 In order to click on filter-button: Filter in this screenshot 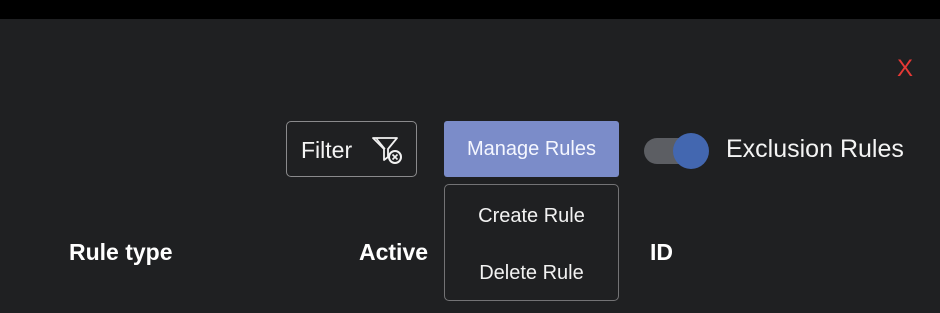, I will do `click(351, 149)`.